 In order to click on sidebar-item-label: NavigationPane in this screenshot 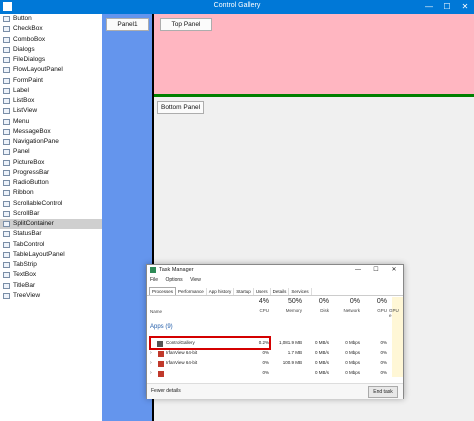, I will do `click(36, 141)`.